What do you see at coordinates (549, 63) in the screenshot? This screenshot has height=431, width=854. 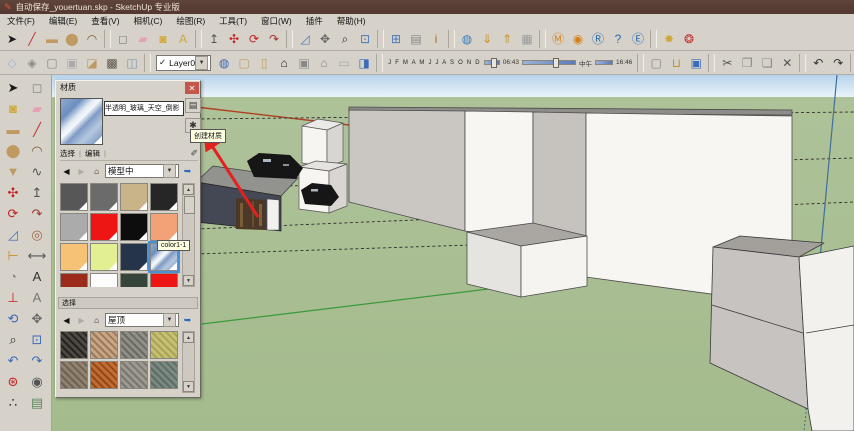 I see `time-slider` at bounding box center [549, 63].